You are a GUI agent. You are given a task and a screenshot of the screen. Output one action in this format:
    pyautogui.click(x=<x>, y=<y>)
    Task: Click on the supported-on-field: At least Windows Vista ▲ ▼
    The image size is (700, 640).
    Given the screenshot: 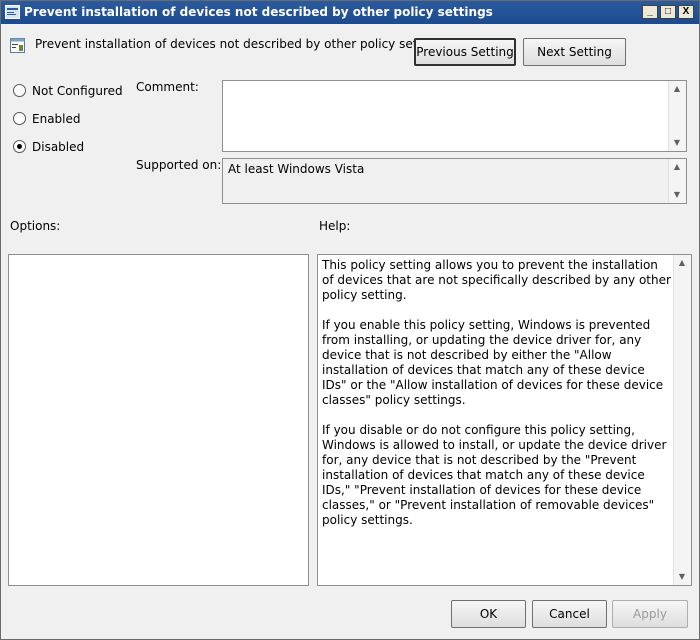 What is the action you would take?
    pyautogui.click(x=454, y=181)
    